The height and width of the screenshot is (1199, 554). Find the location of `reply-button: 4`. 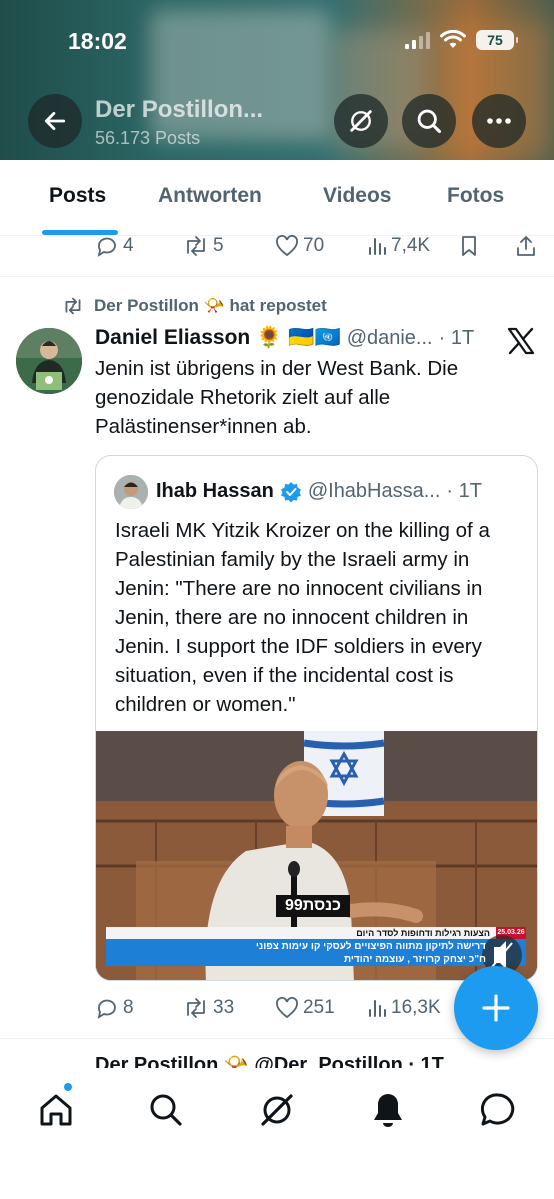

reply-button: 4 is located at coordinates (114, 246).